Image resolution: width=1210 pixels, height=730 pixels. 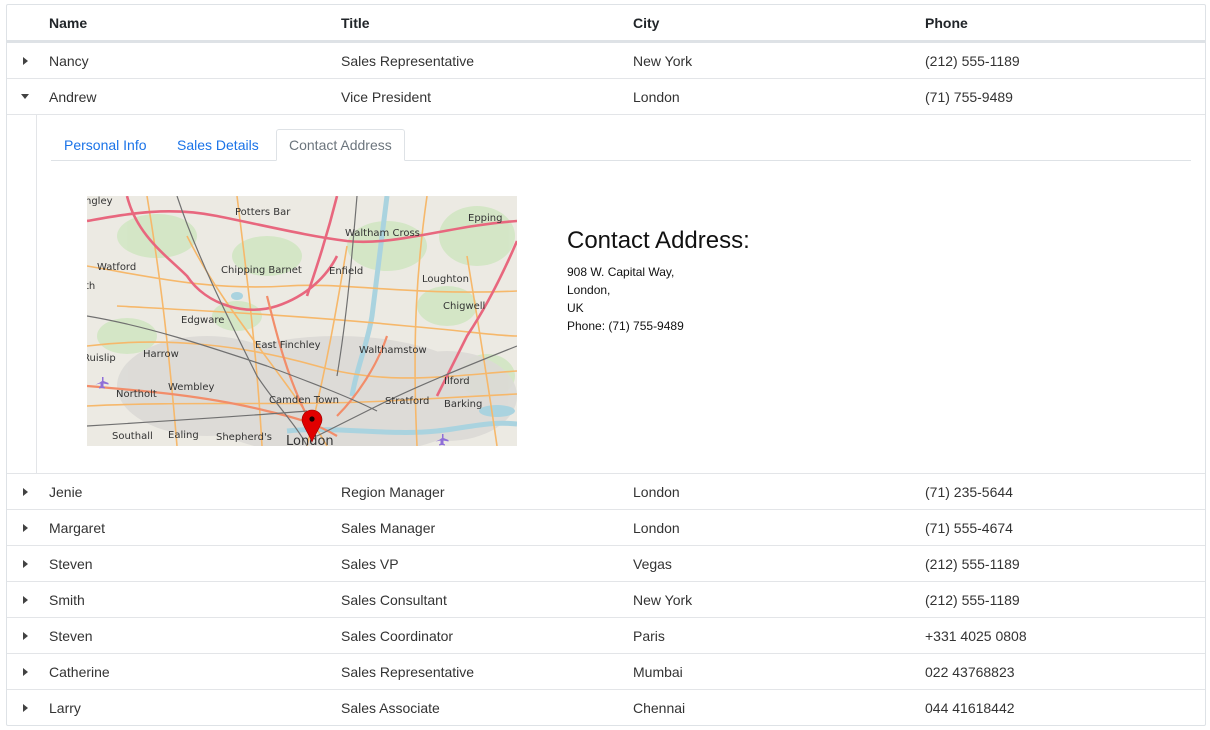 What do you see at coordinates (105, 145) in the screenshot?
I see `tab-personal-info: Personal Info` at bounding box center [105, 145].